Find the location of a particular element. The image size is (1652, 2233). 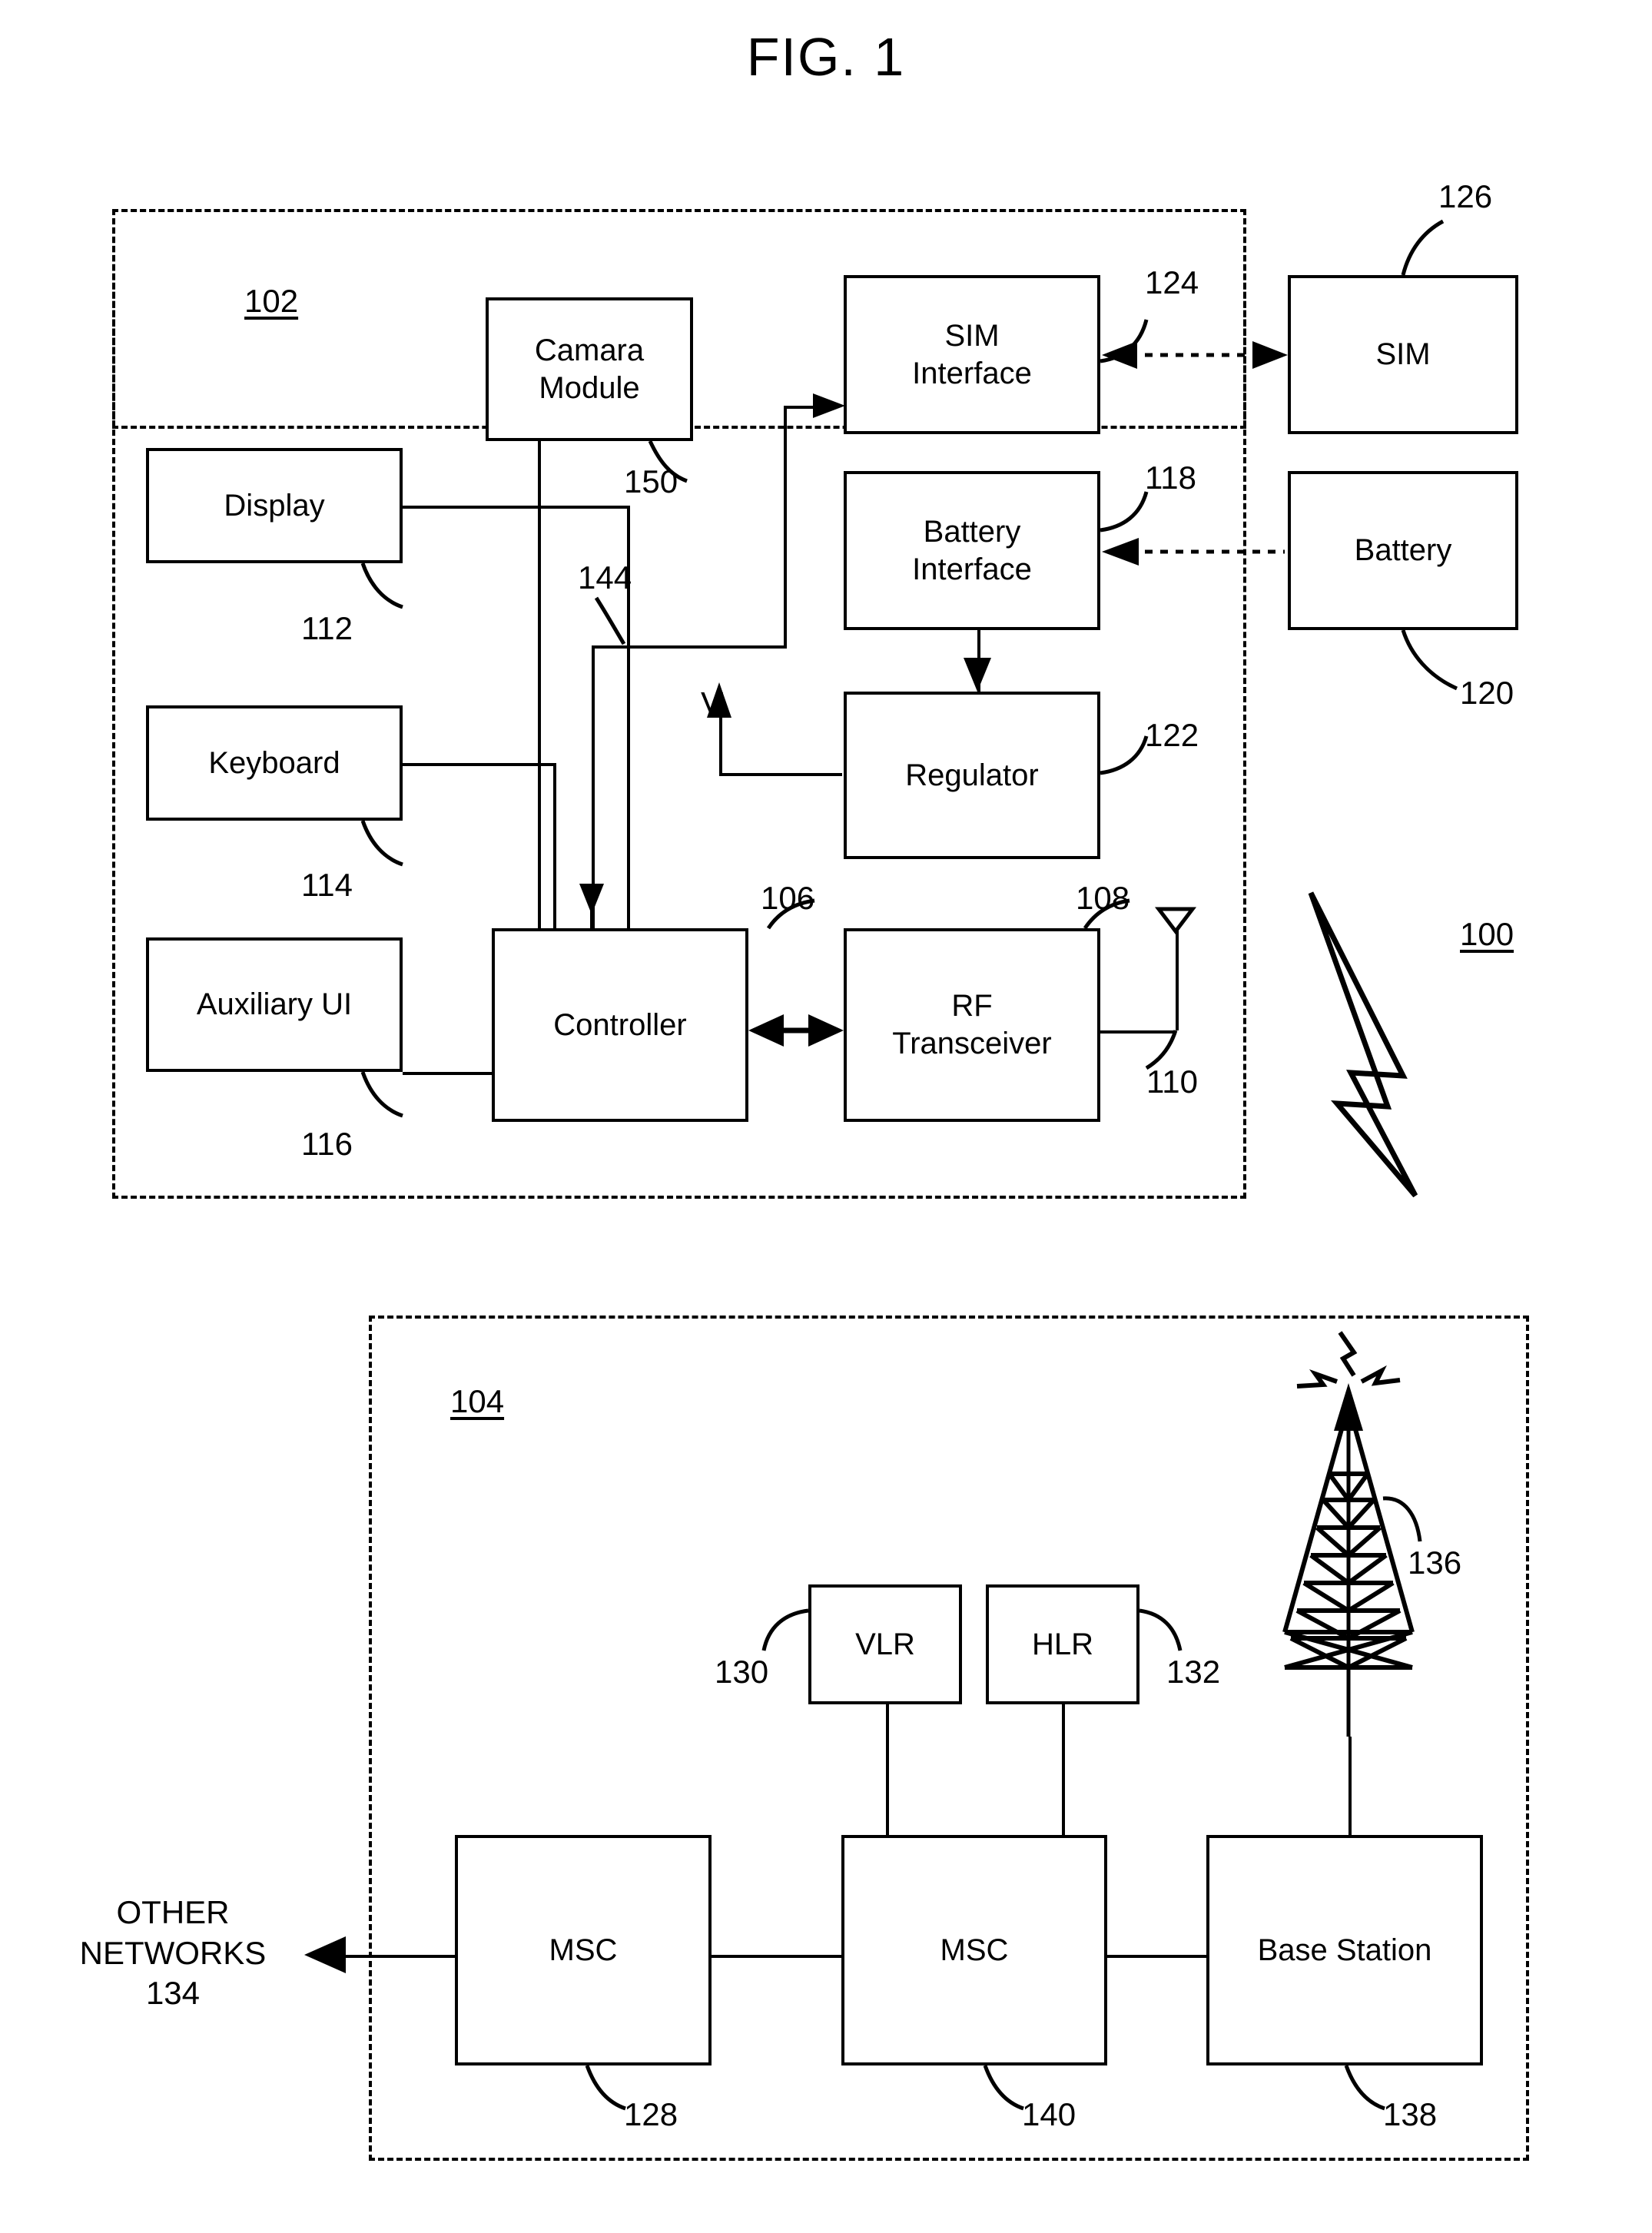

battery-interface-block: Battery Interface is located at coordinates (972, 551).